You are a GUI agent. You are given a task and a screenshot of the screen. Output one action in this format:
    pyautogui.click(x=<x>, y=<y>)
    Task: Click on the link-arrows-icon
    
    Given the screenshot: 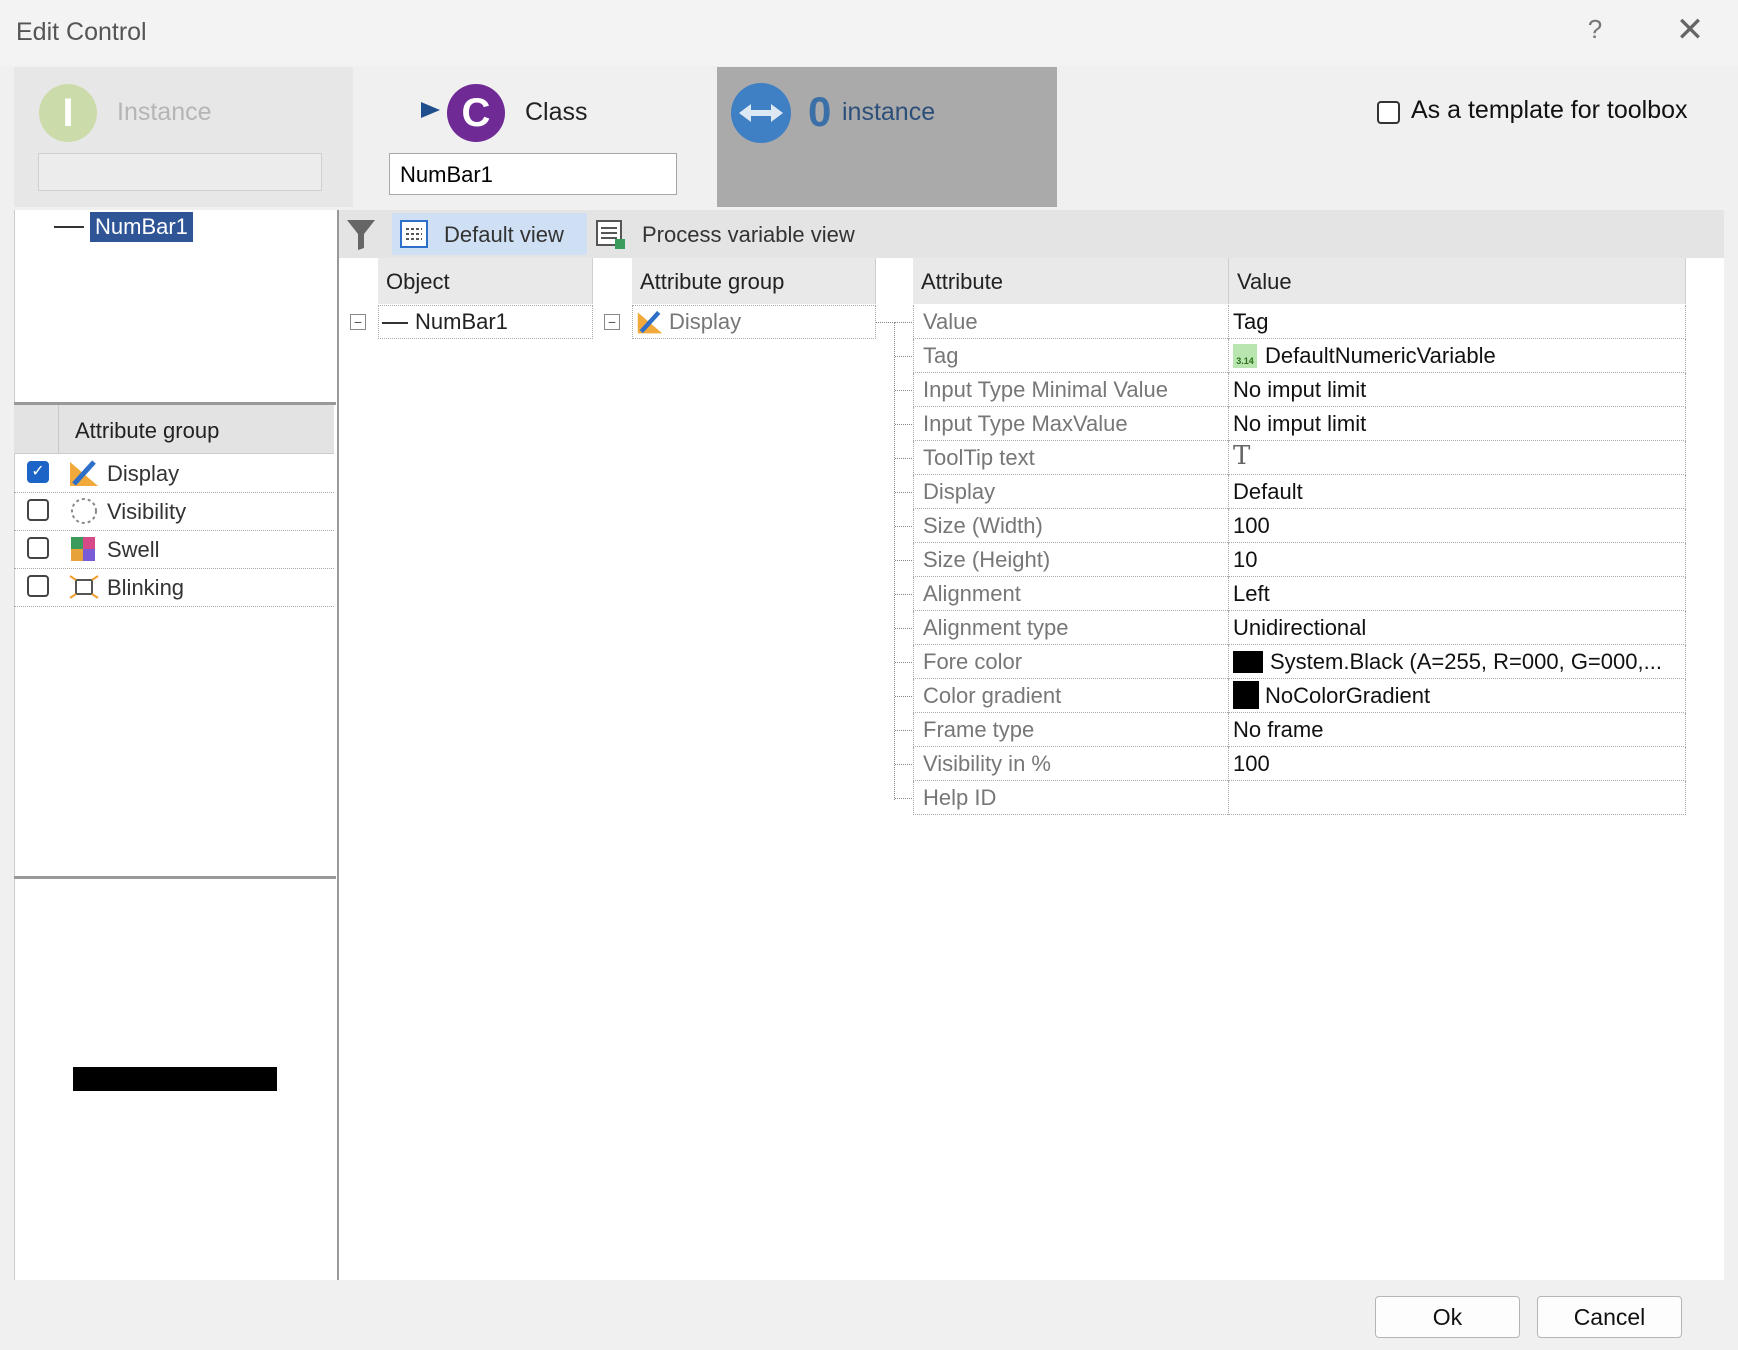 What is the action you would take?
    pyautogui.click(x=761, y=113)
    